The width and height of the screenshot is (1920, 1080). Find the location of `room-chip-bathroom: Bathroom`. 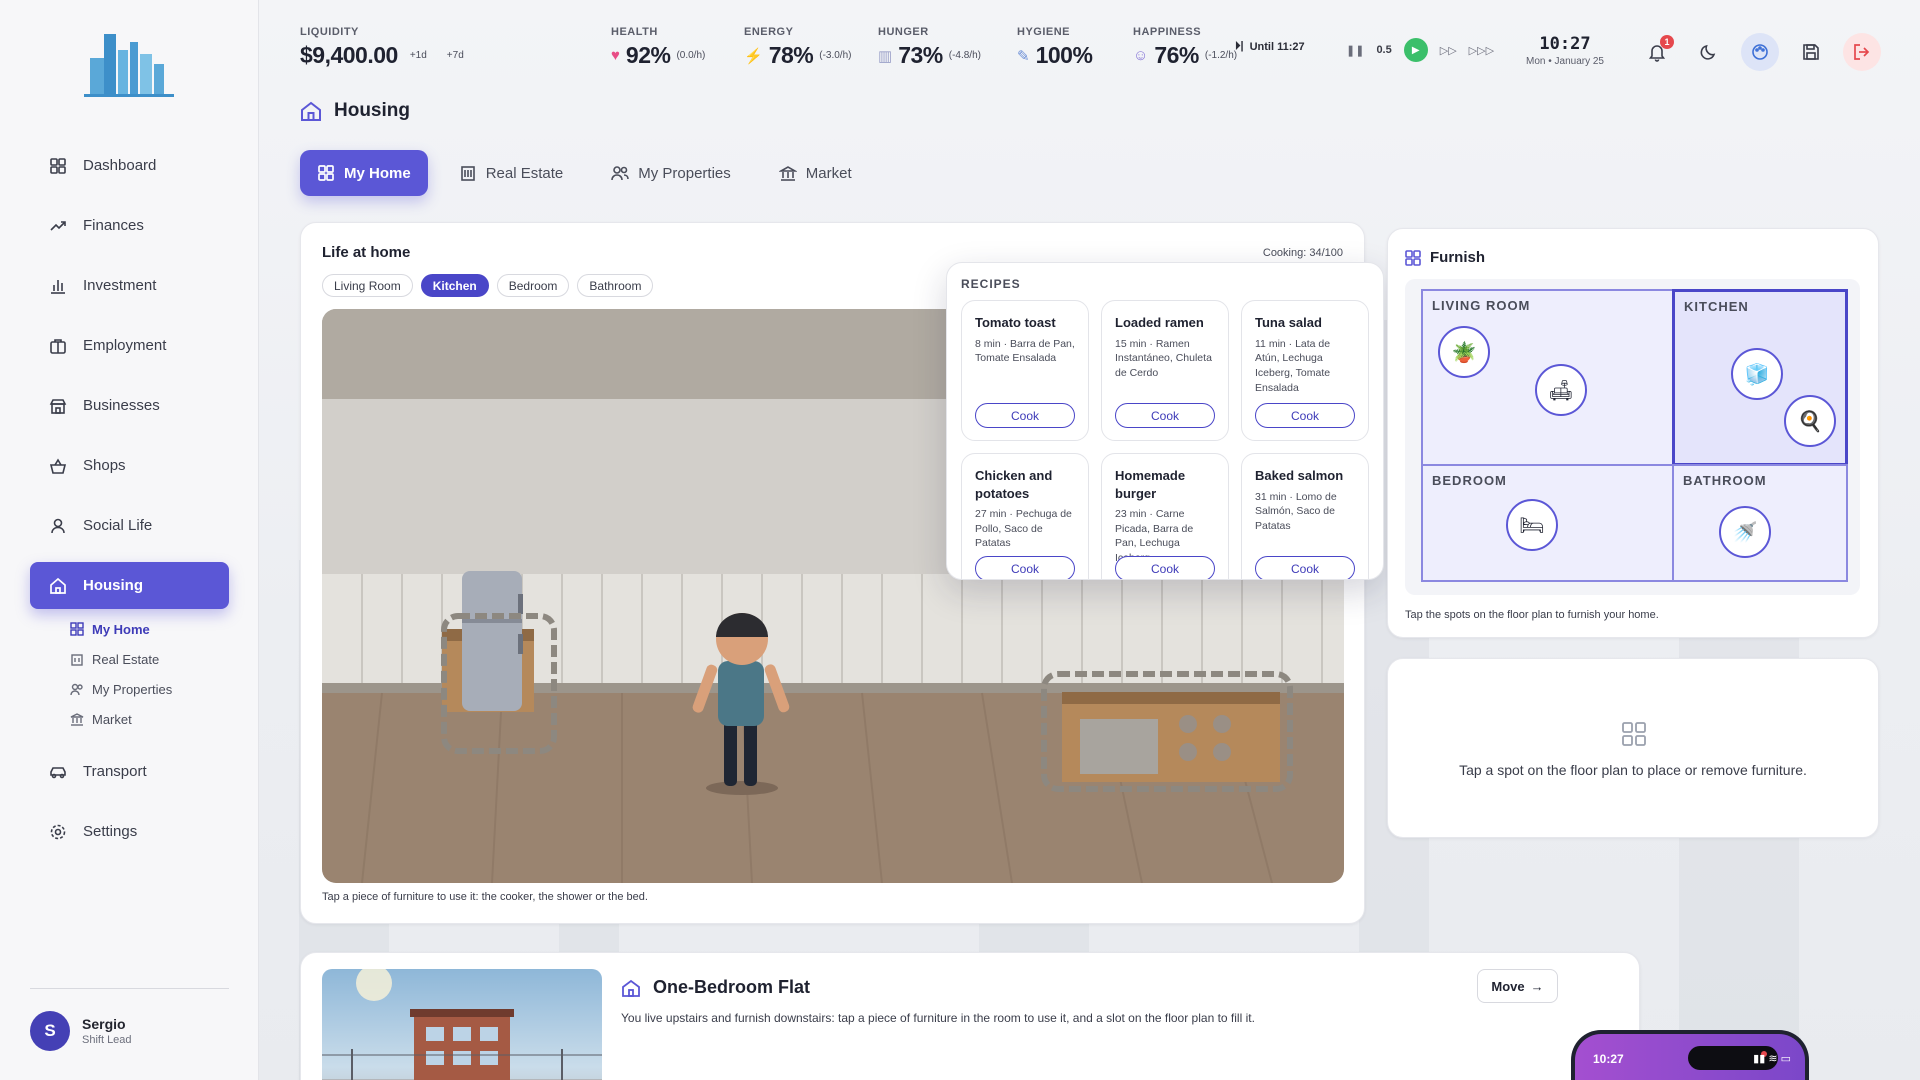

room-chip-bathroom: Bathroom is located at coordinates (615, 285).